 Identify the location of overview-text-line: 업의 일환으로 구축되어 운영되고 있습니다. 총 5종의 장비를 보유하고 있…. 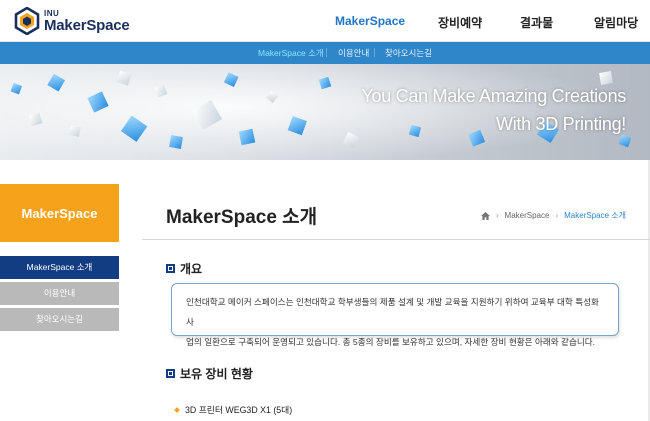
(391, 342).